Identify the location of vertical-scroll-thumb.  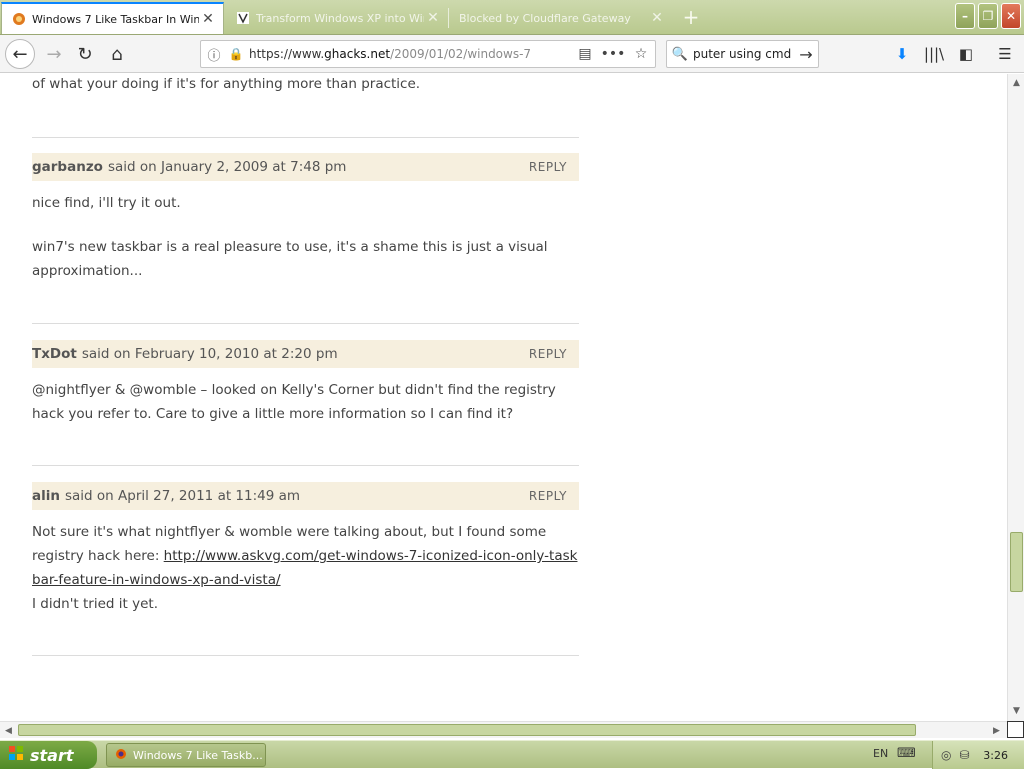
(1016, 562).